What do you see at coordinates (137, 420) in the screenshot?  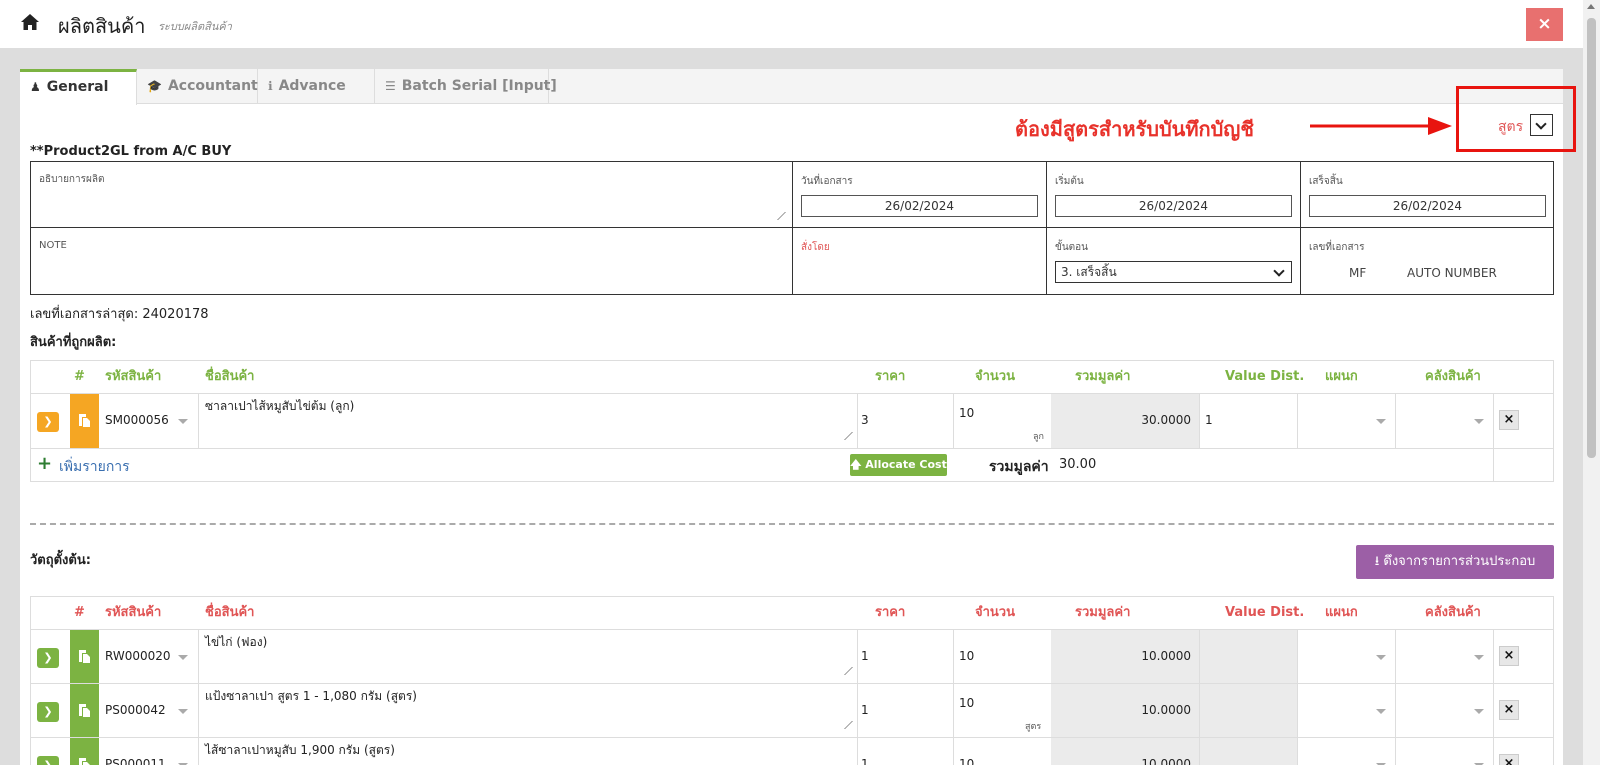 I see `product-code: SM000056` at bounding box center [137, 420].